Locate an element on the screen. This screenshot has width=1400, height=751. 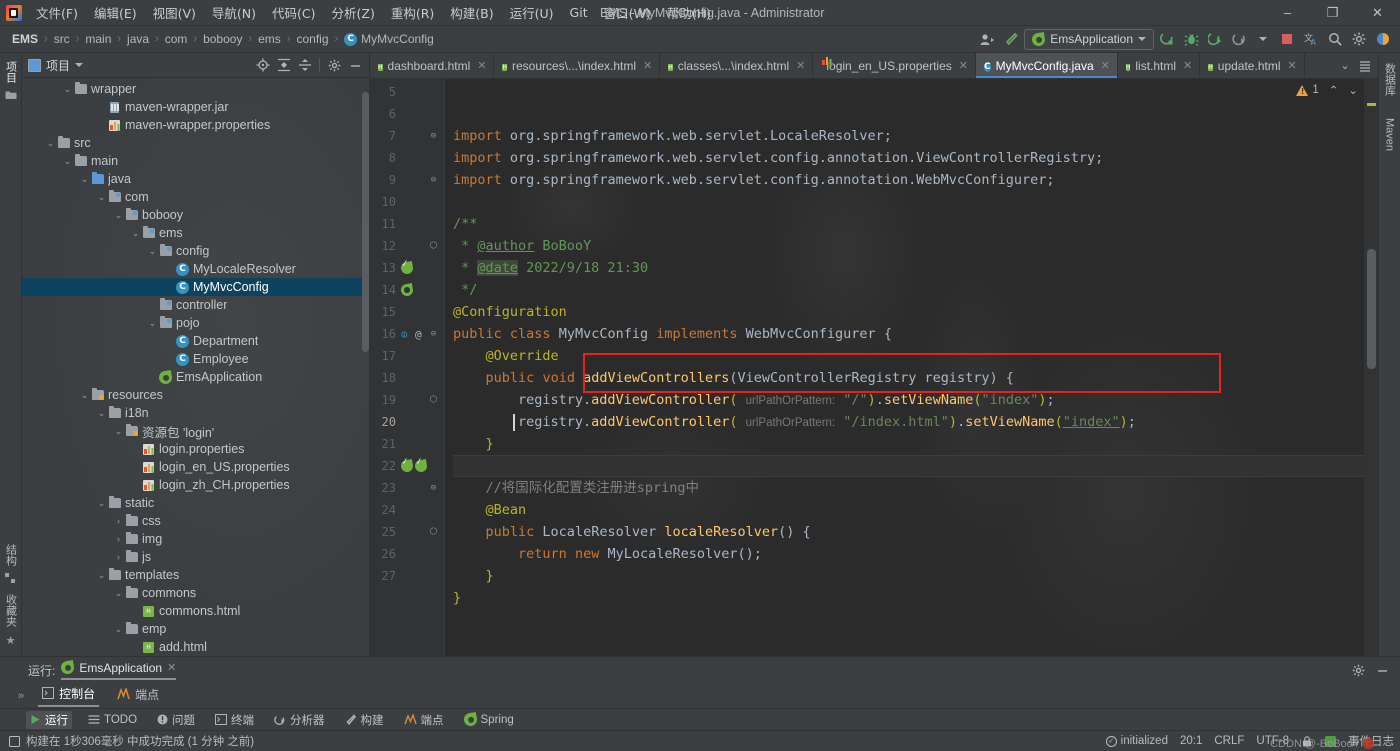
gutter-line: 11 is located at coordinates (407, 224).